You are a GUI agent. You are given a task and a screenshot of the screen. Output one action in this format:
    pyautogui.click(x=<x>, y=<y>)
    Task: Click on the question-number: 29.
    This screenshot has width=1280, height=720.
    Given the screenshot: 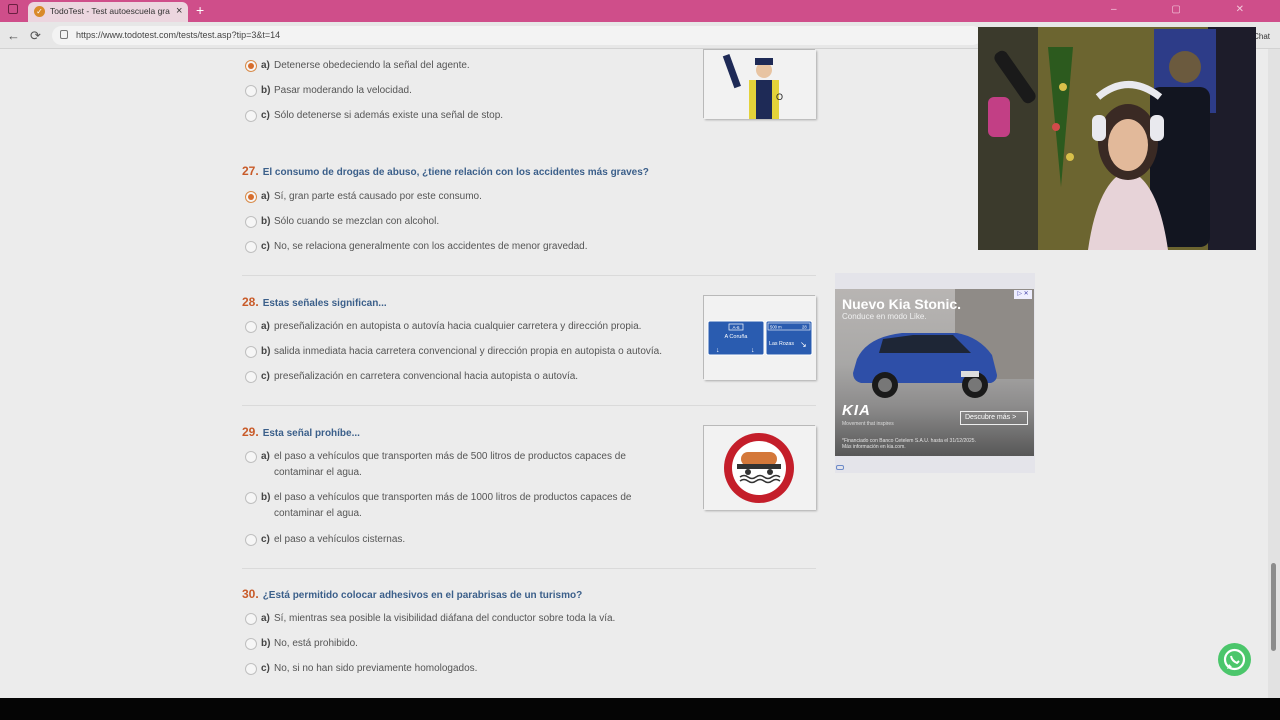 What is the action you would take?
    pyautogui.click(x=250, y=432)
    